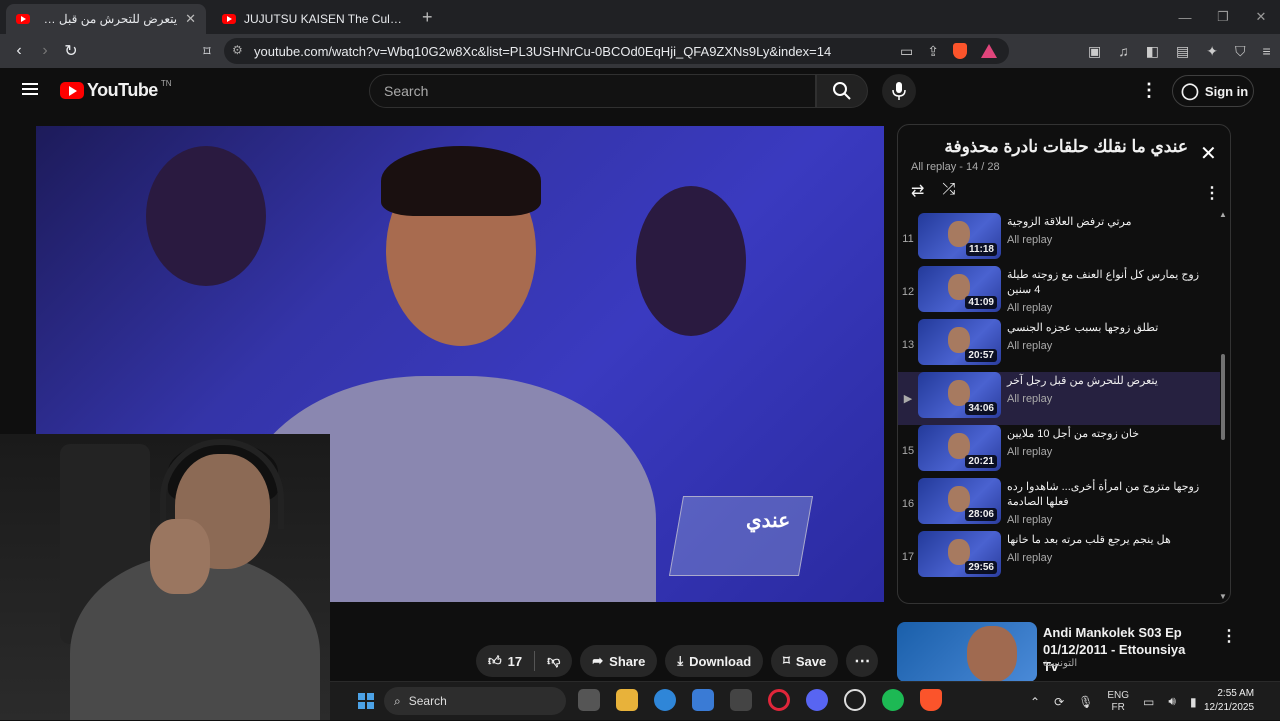  What do you see at coordinates (703, 700) in the screenshot?
I see `store-icon` at bounding box center [703, 700].